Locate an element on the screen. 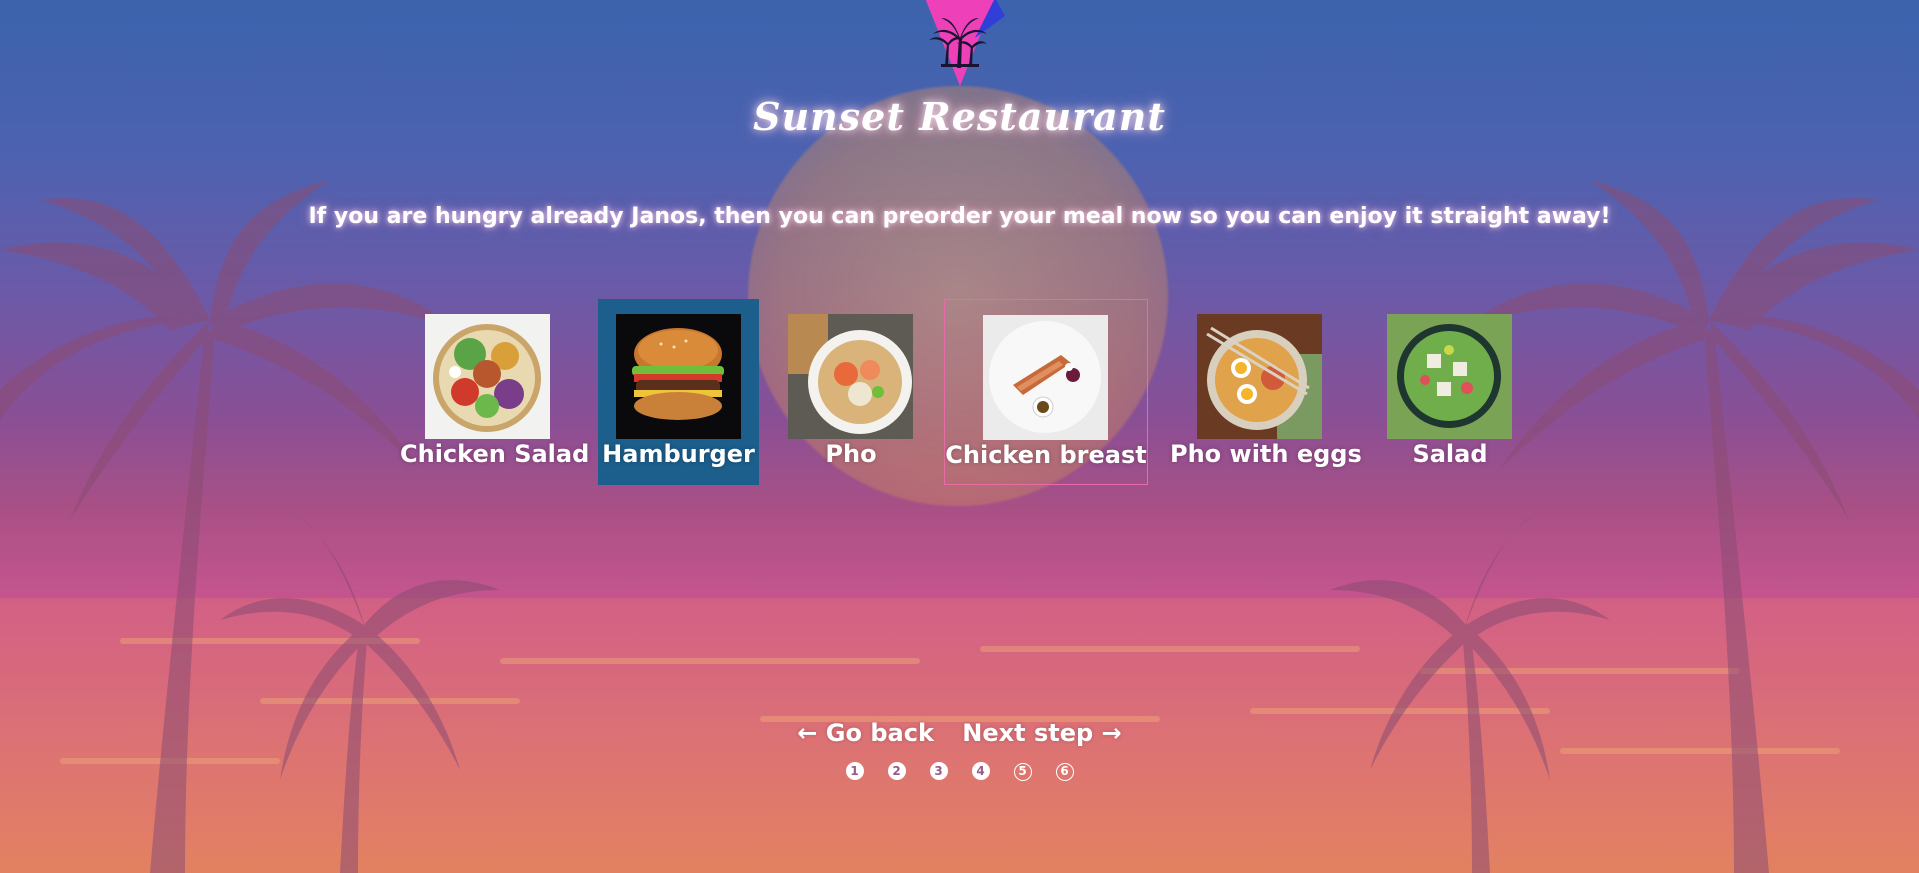 This screenshot has width=1919, height=873. salad-image is located at coordinates (1449, 376).